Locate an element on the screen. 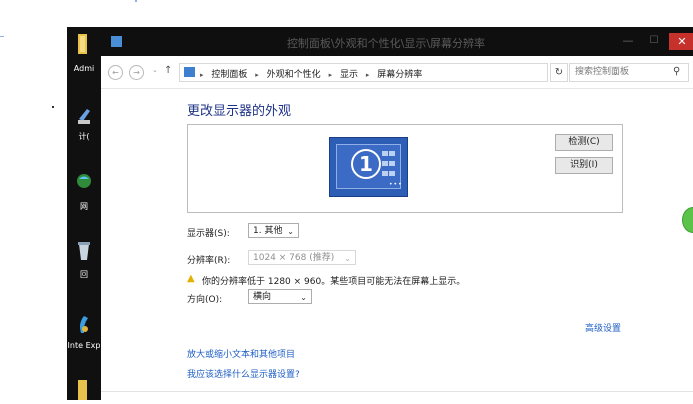 The height and width of the screenshot is (404, 693). display-value: 1. 其他 is located at coordinates (268, 231).